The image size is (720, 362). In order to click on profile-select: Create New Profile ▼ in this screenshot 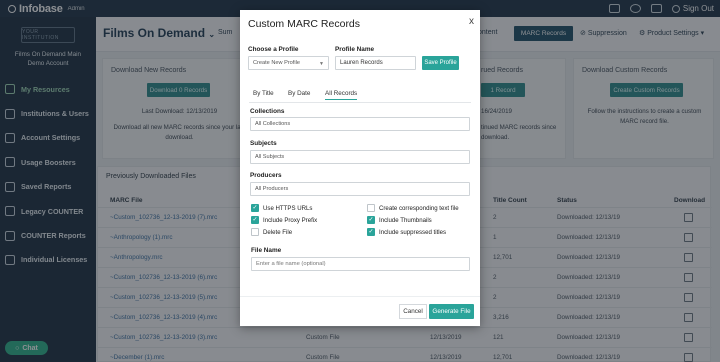, I will do `click(288, 63)`.